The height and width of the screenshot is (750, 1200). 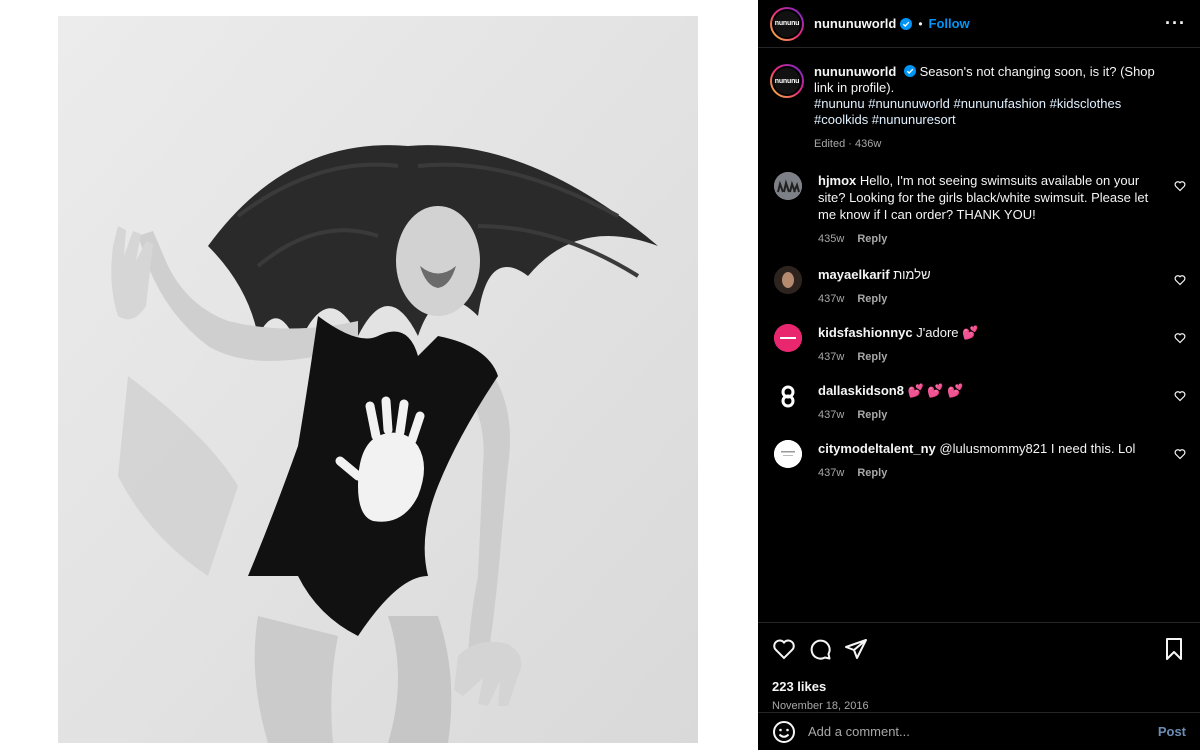 I want to click on comment-meta: 435w Reply, so click(x=991, y=239).